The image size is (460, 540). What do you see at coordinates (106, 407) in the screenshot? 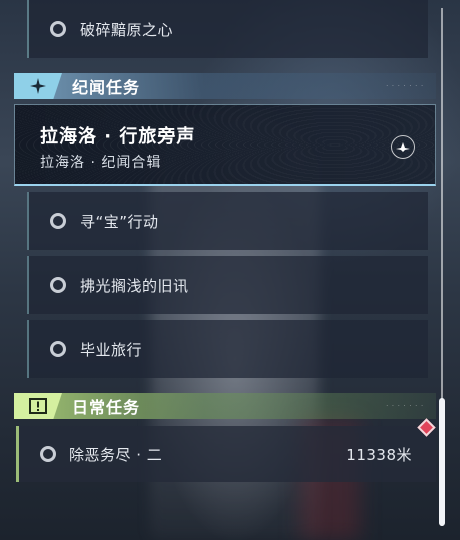
I see `section-title: 日常任务` at bounding box center [106, 407].